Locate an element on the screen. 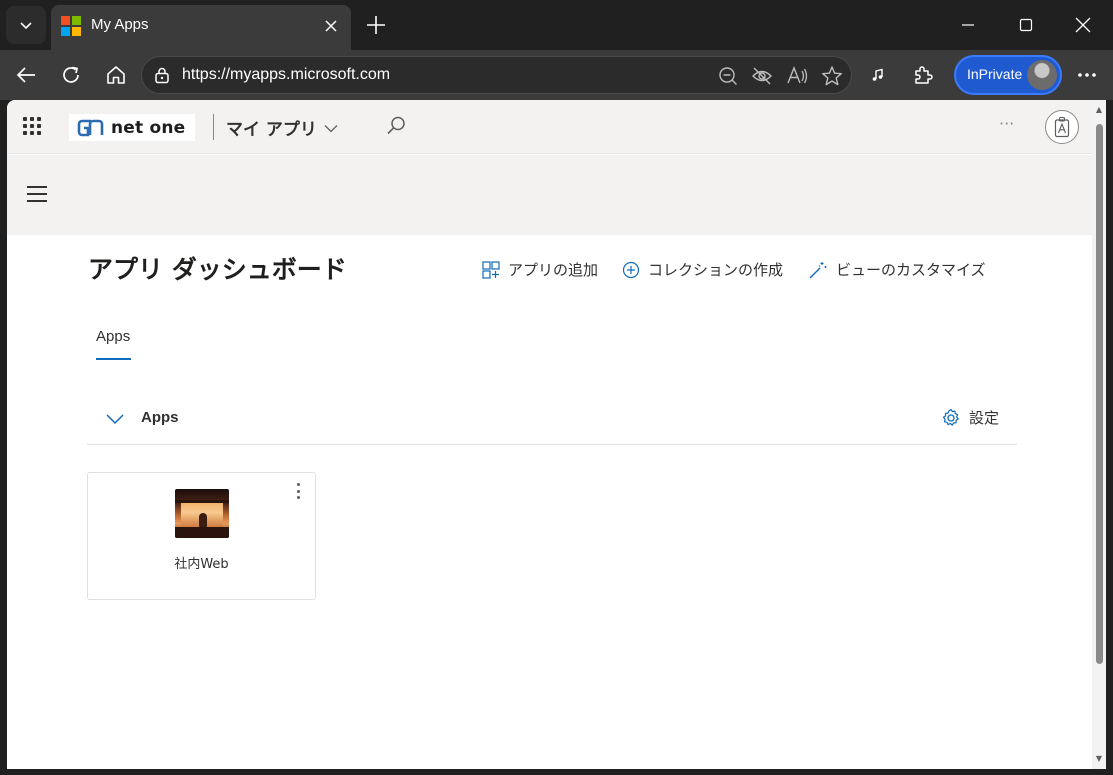  settings-more-button is located at coordinates (1087, 75).